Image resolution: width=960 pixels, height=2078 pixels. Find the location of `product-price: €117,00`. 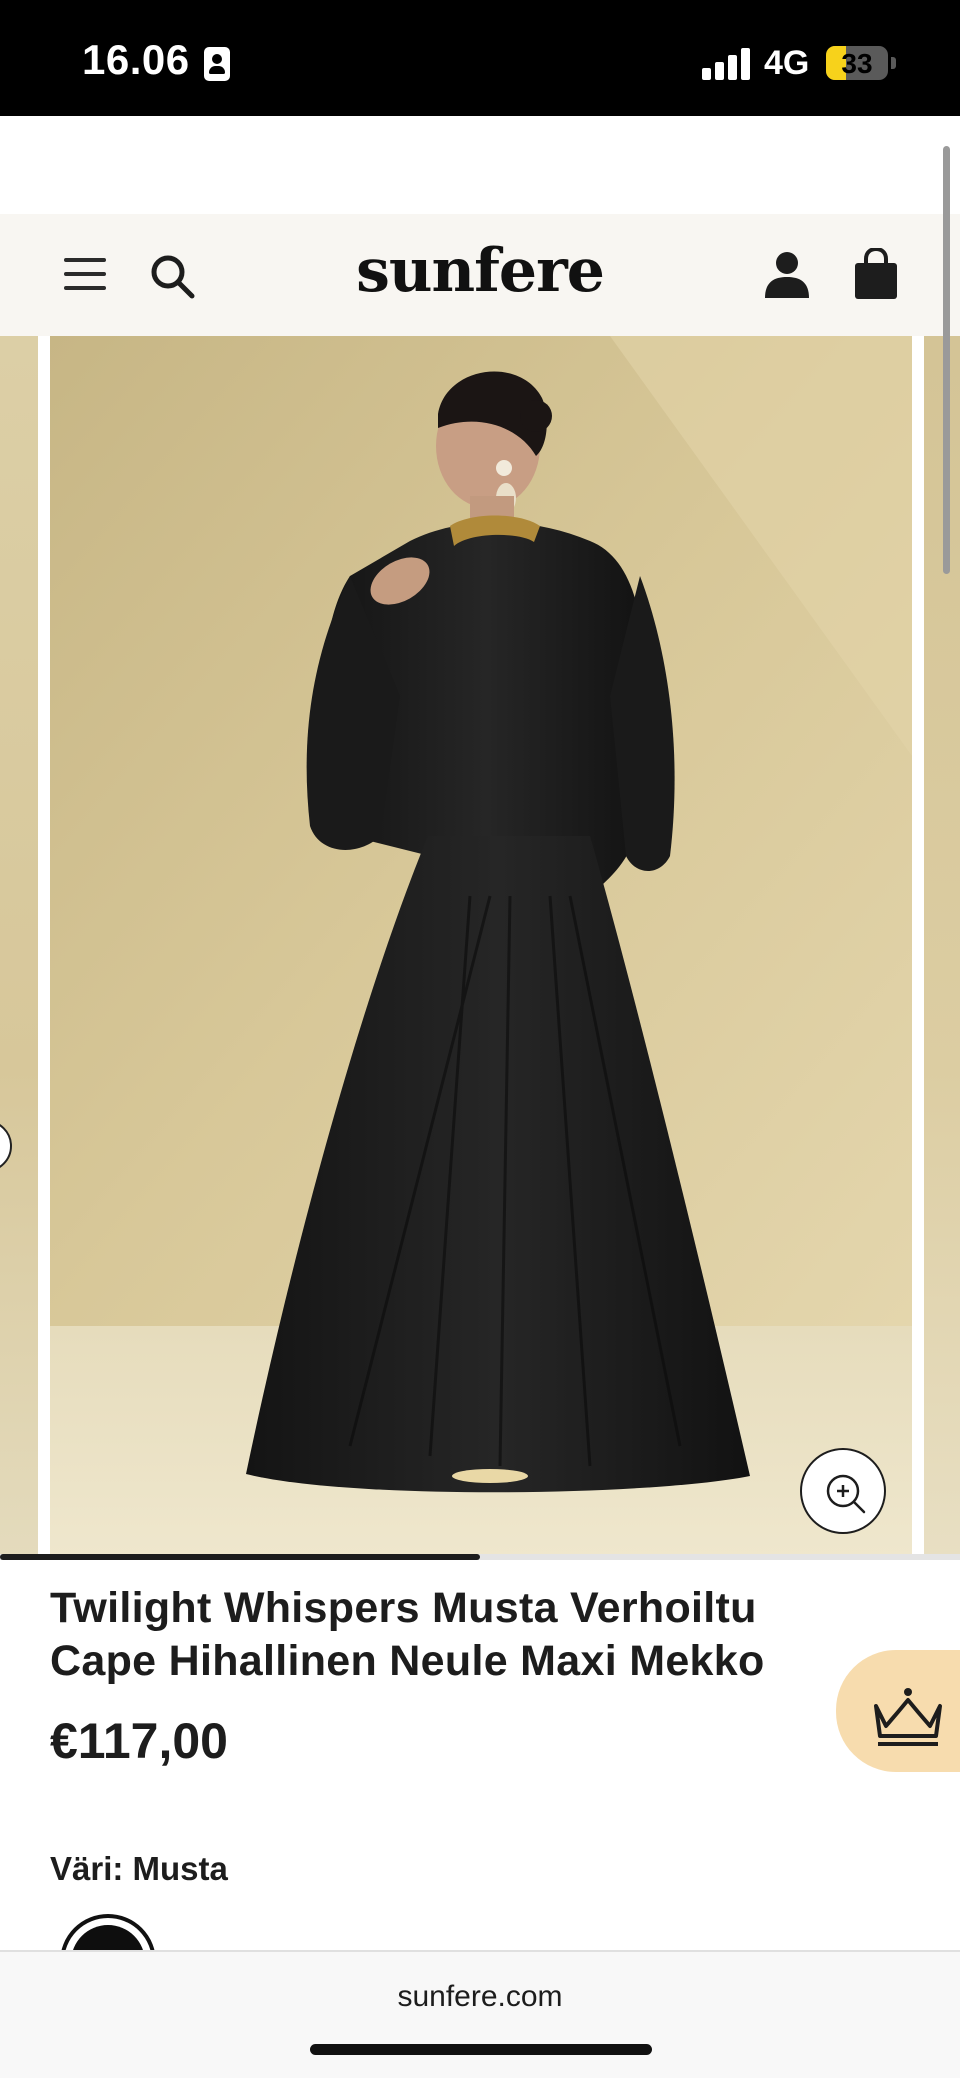

product-price: €117,00 is located at coordinates (139, 1741).